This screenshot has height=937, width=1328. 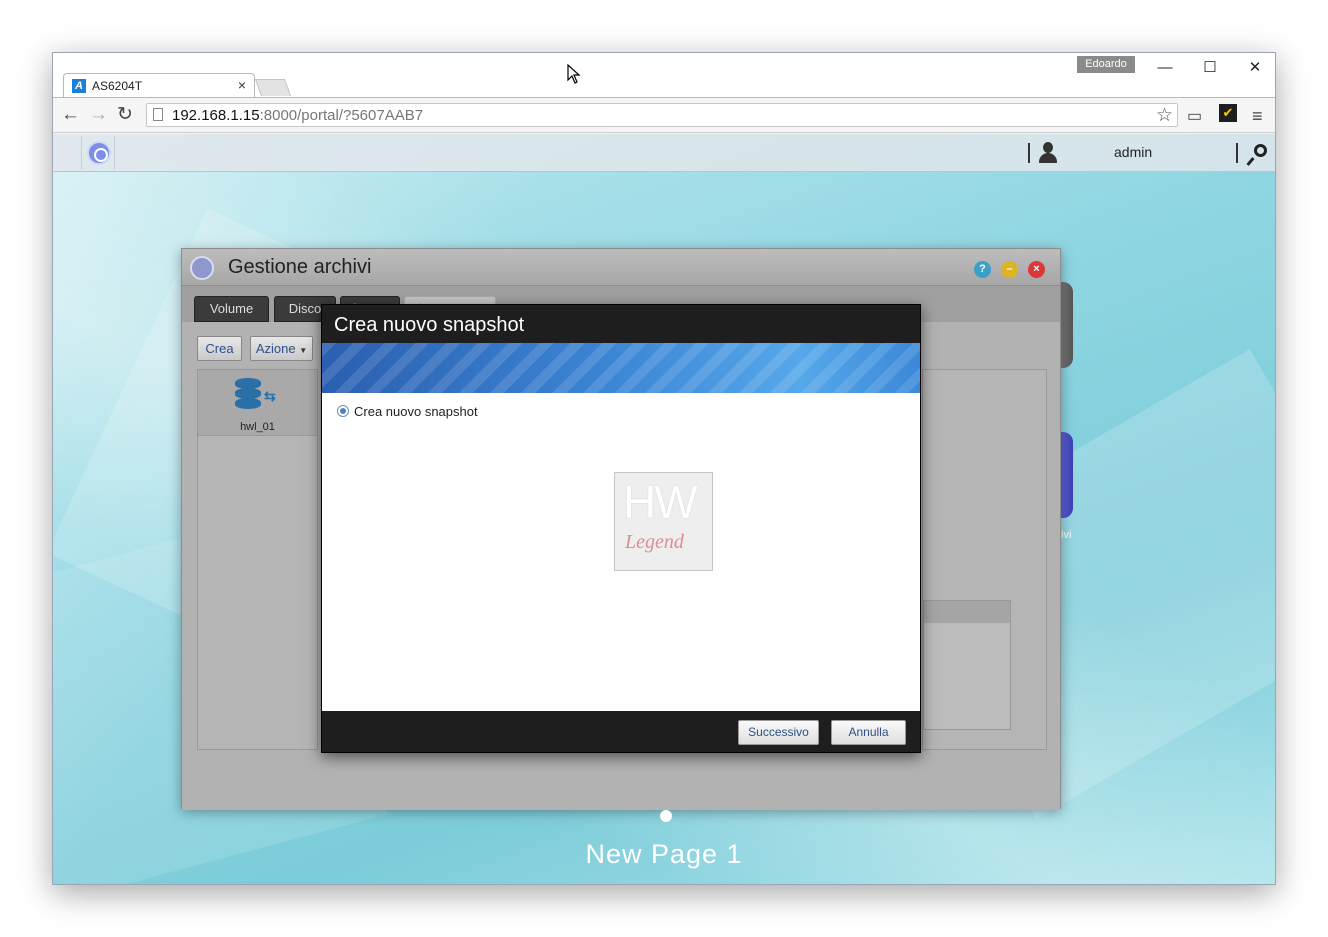 What do you see at coordinates (202, 268) in the screenshot?
I see `storage-manager-icon` at bounding box center [202, 268].